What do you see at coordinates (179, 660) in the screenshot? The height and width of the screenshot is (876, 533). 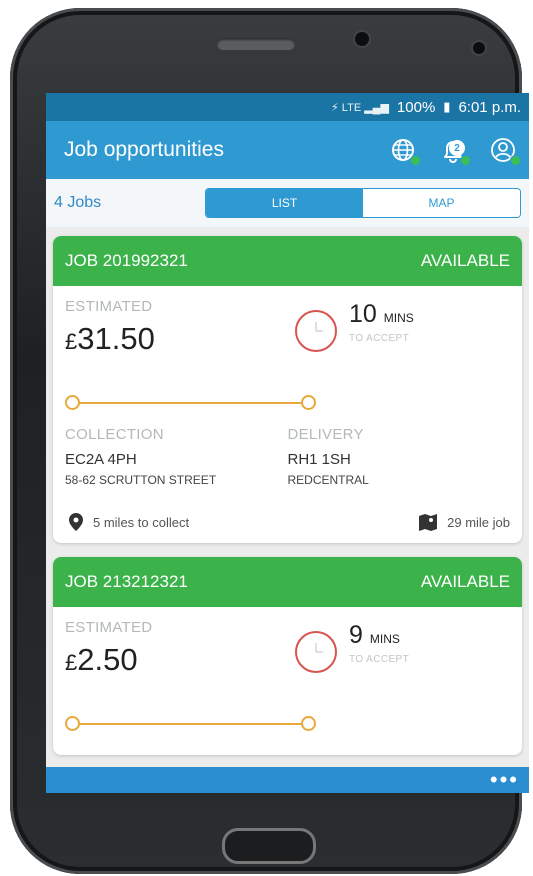 I see `job-price: £2.50` at bounding box center [179, 660].